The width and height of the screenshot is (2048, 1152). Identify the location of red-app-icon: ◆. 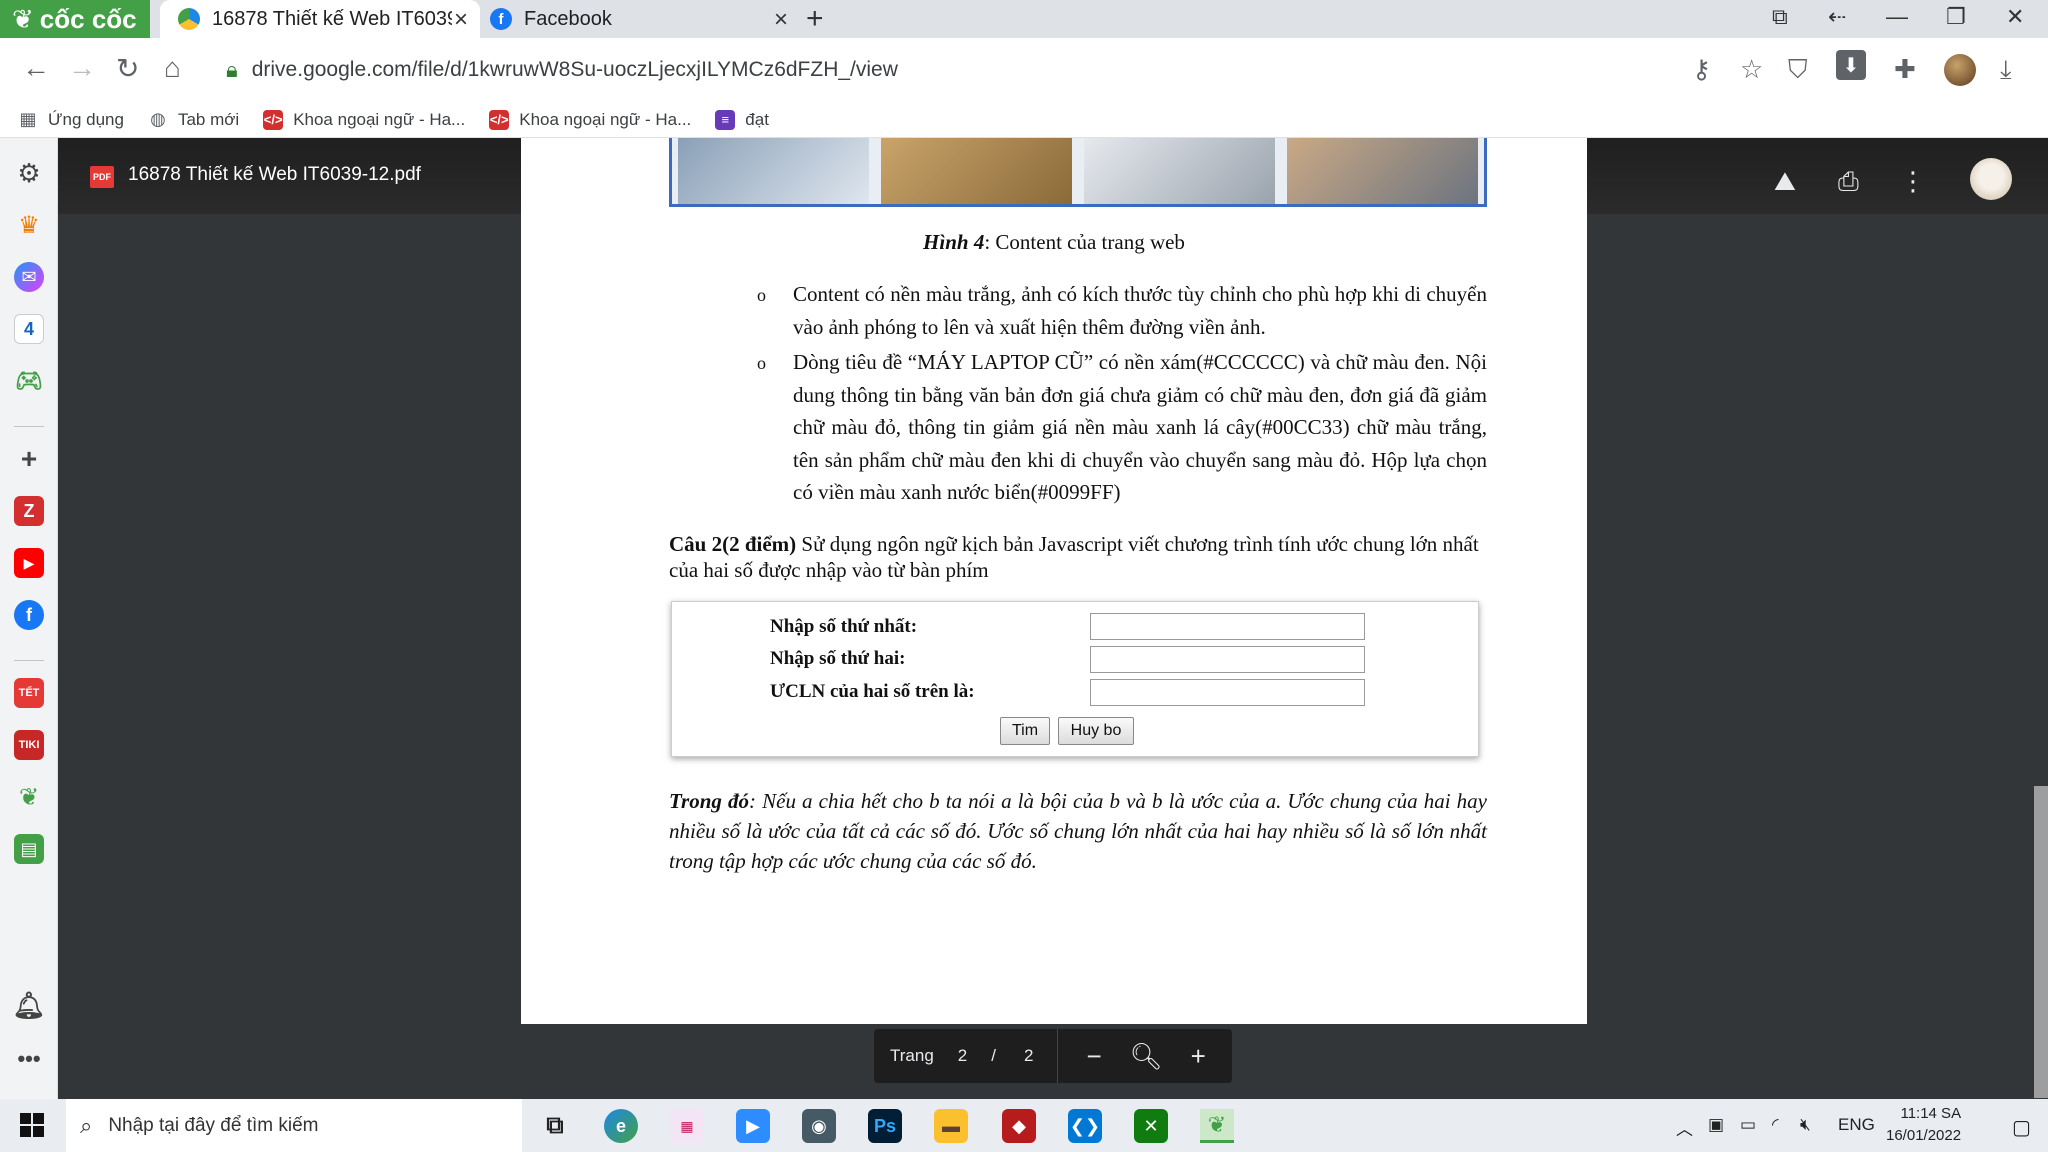
(1019, 1126).